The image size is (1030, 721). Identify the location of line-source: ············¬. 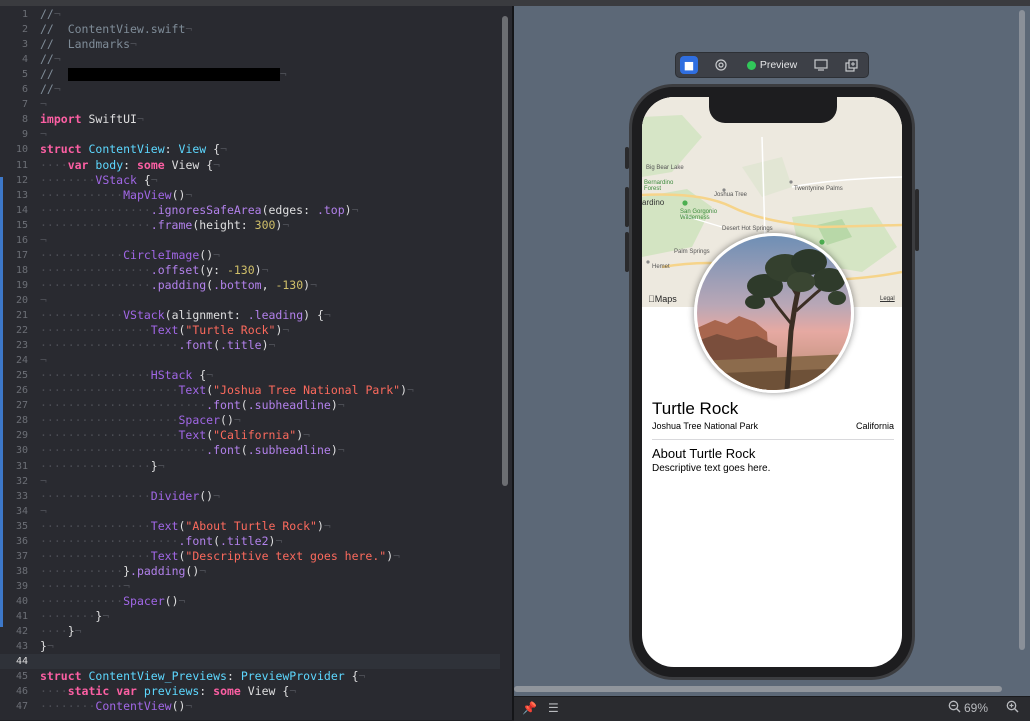
(85, 586).